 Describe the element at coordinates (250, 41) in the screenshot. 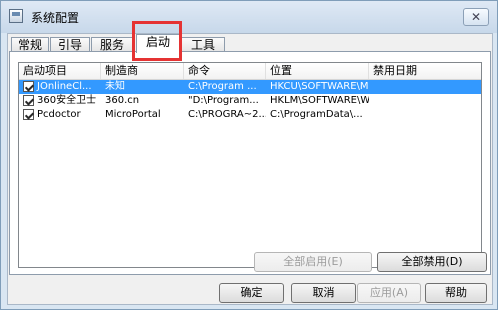

I see `tab-strip: 常规 引导 服务 启动 工具` at that location.